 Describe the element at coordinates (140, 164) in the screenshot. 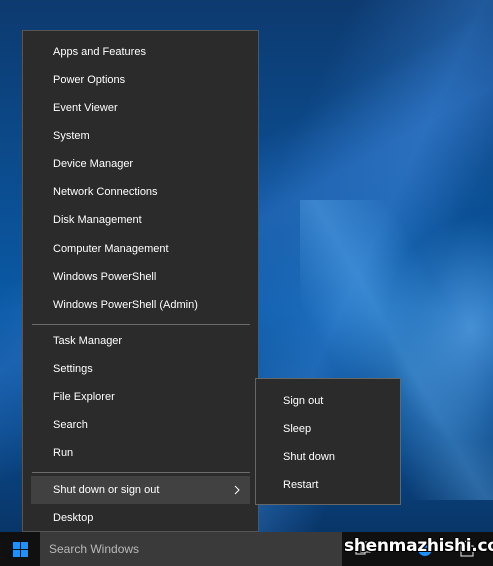

I see `menu-item-device-manager: Device Manager` at that location.